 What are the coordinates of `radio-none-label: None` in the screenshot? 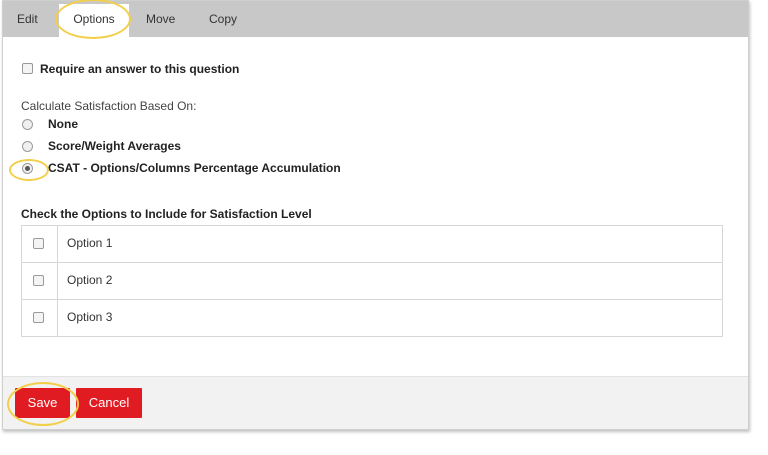 It's located at (63, 124).